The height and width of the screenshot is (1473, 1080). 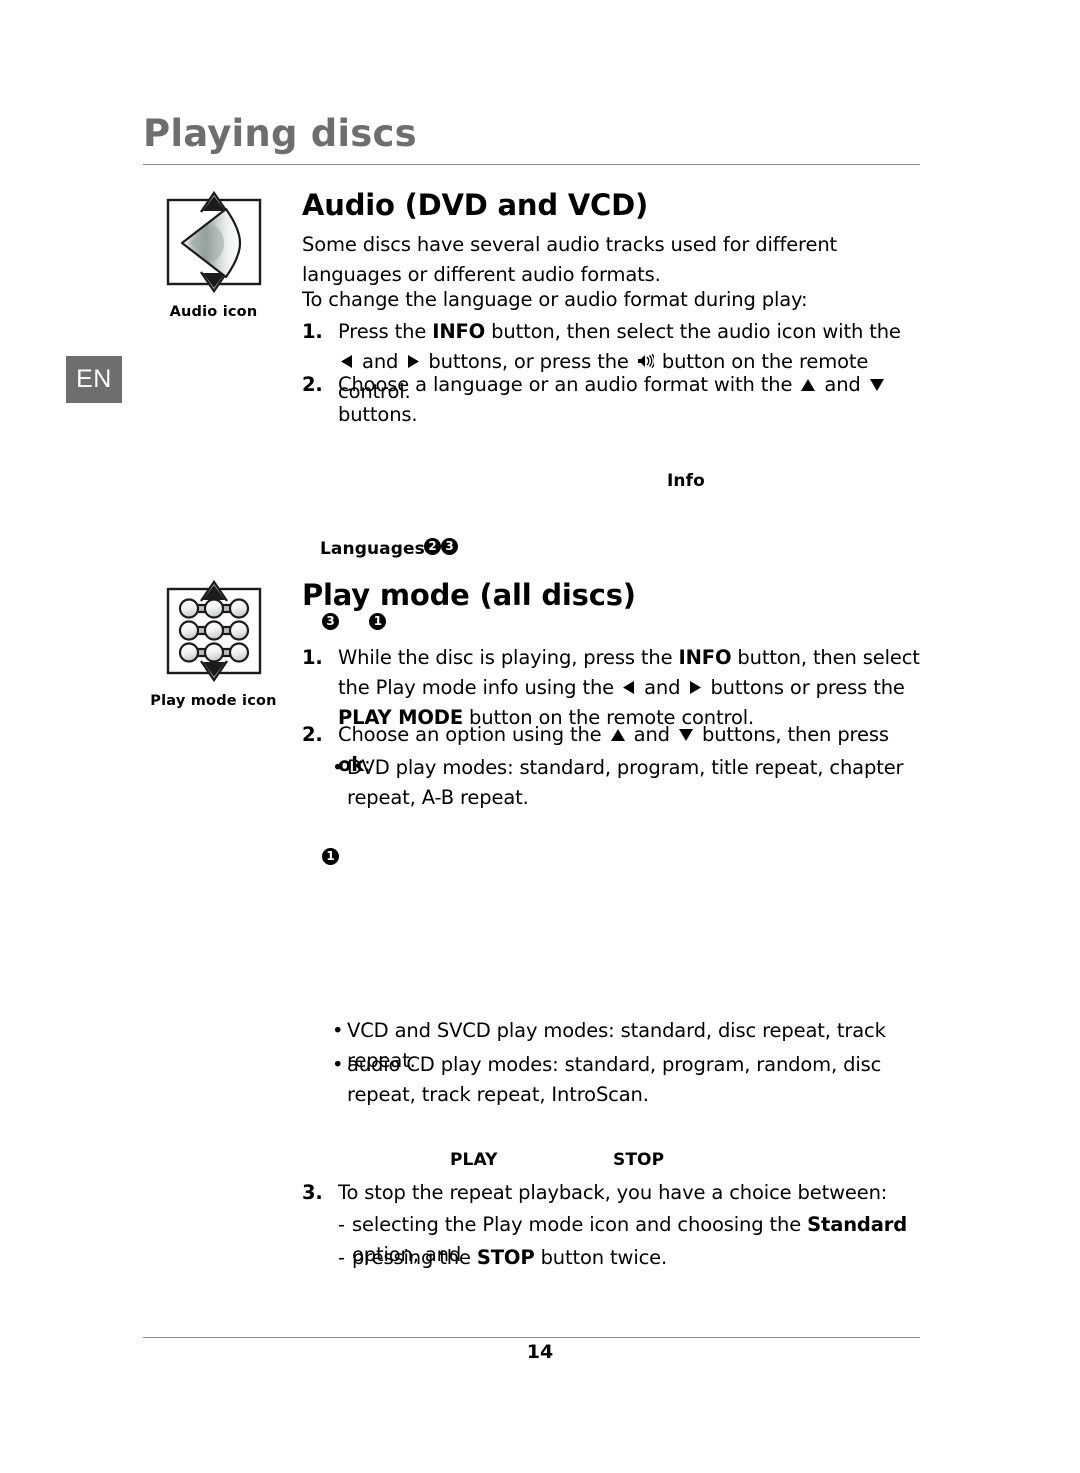 I want to click on audio-icon-block: Audio icon, so click(x=213, y=253).